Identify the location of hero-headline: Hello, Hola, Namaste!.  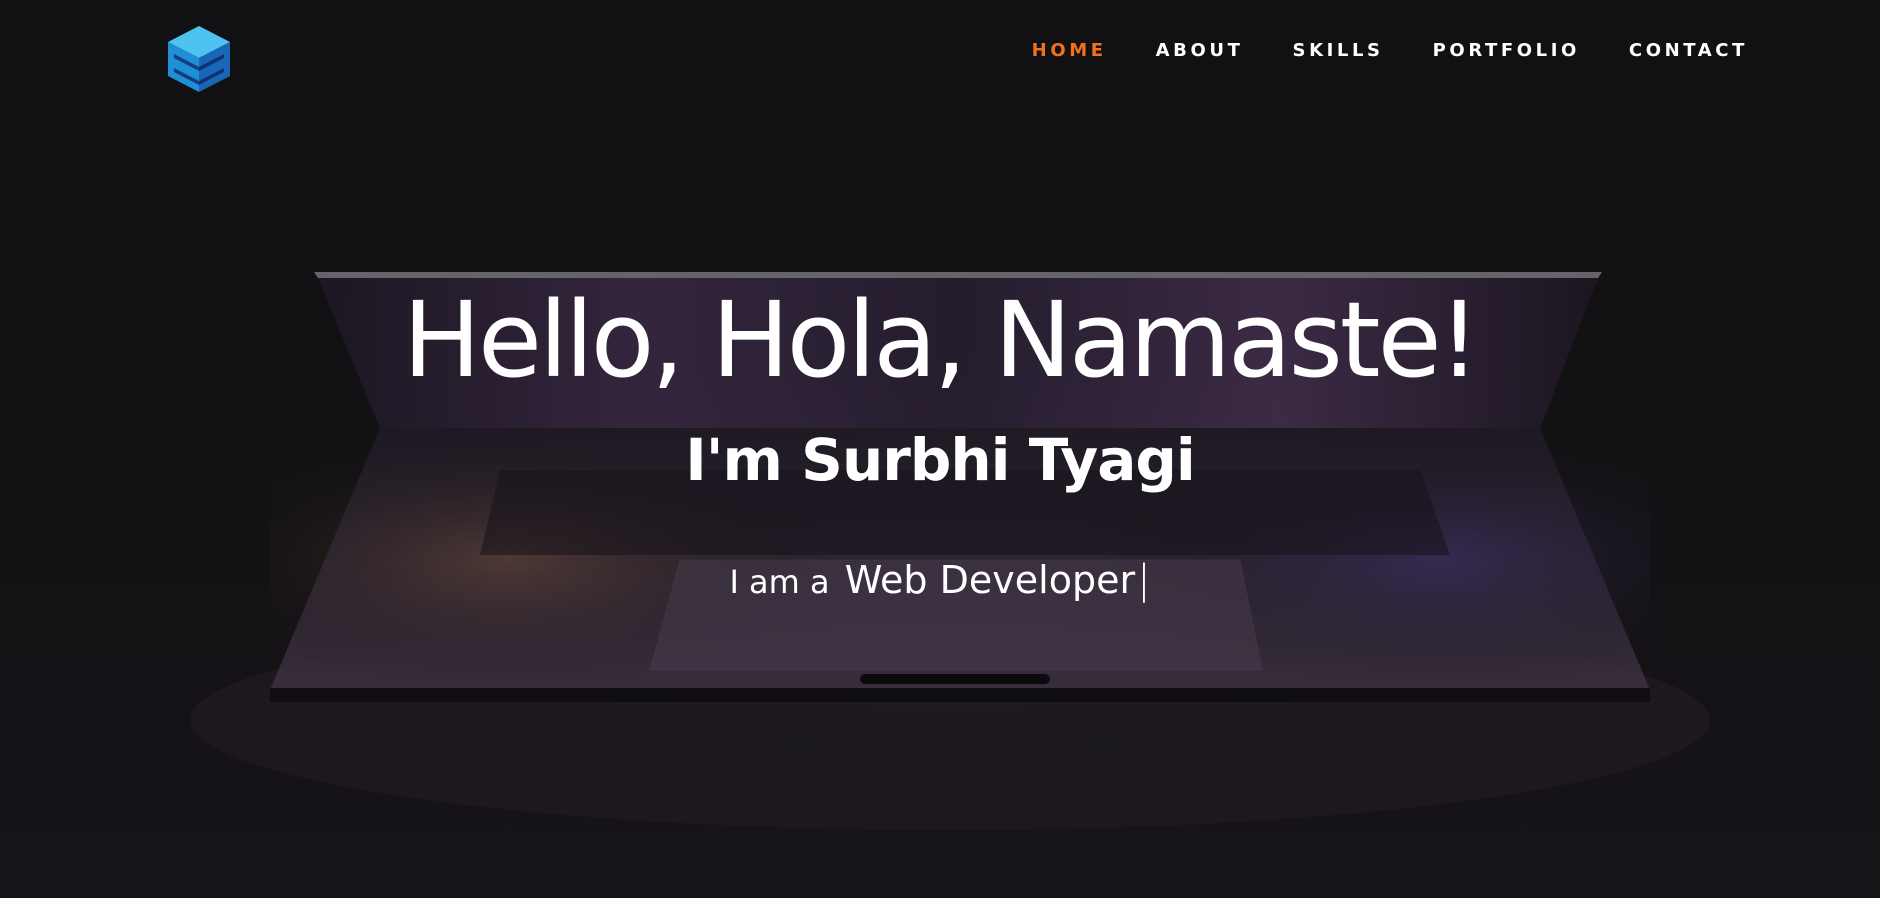
(941, 340).